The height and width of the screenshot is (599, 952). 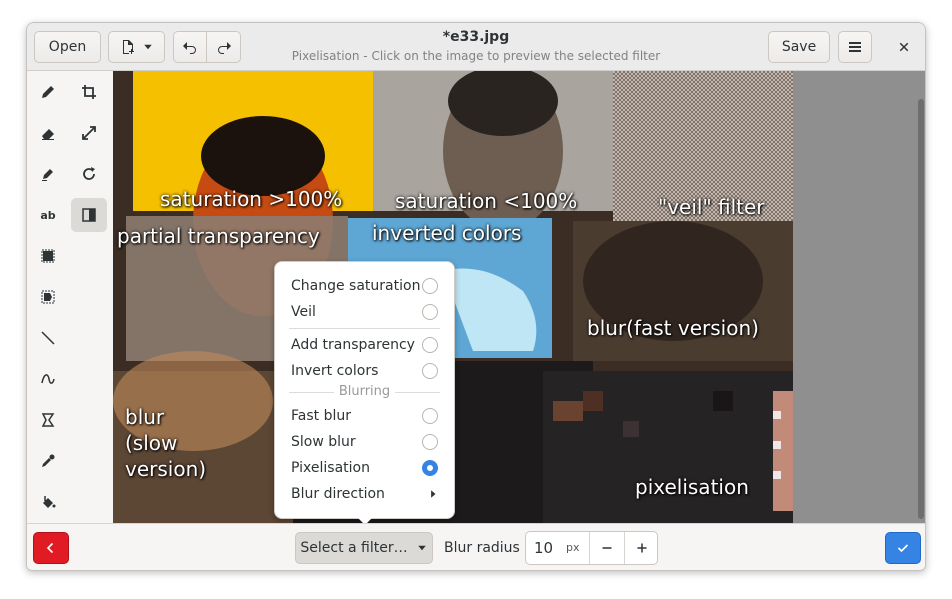 I want to click on shape-tool, so click(x=48, y=420).